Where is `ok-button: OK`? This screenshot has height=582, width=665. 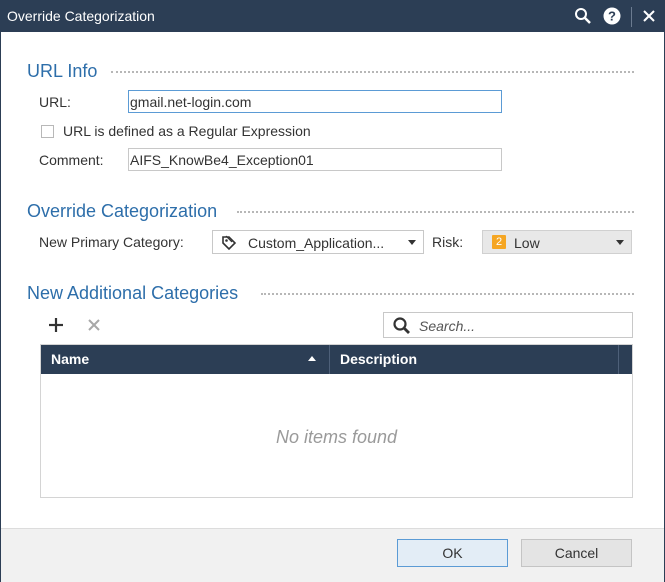
ok-button: OK is located at coordinates (452, 553).